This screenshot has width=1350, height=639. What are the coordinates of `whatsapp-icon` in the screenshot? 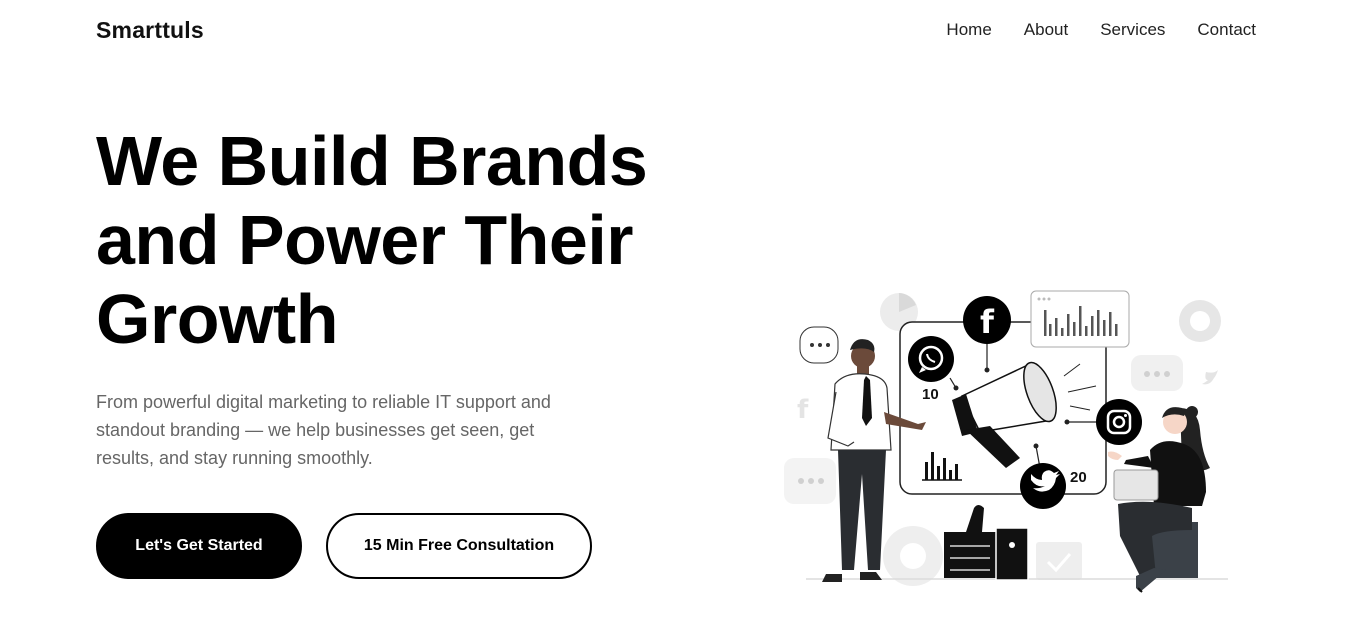 It's located at (931, 359).